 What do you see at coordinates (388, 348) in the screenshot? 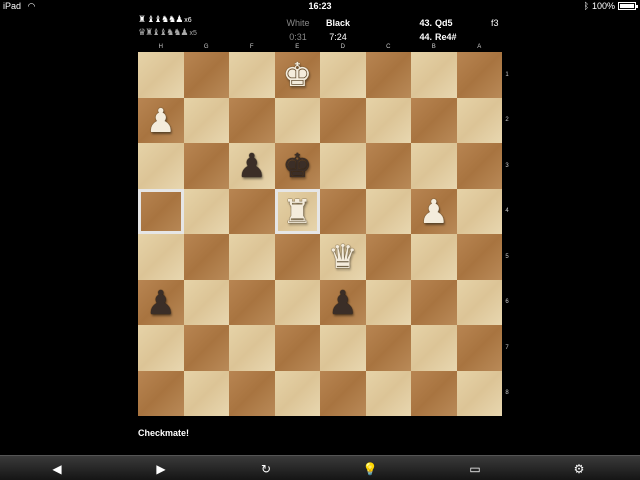
I see `square-c7` at bounding box center [388, 348].